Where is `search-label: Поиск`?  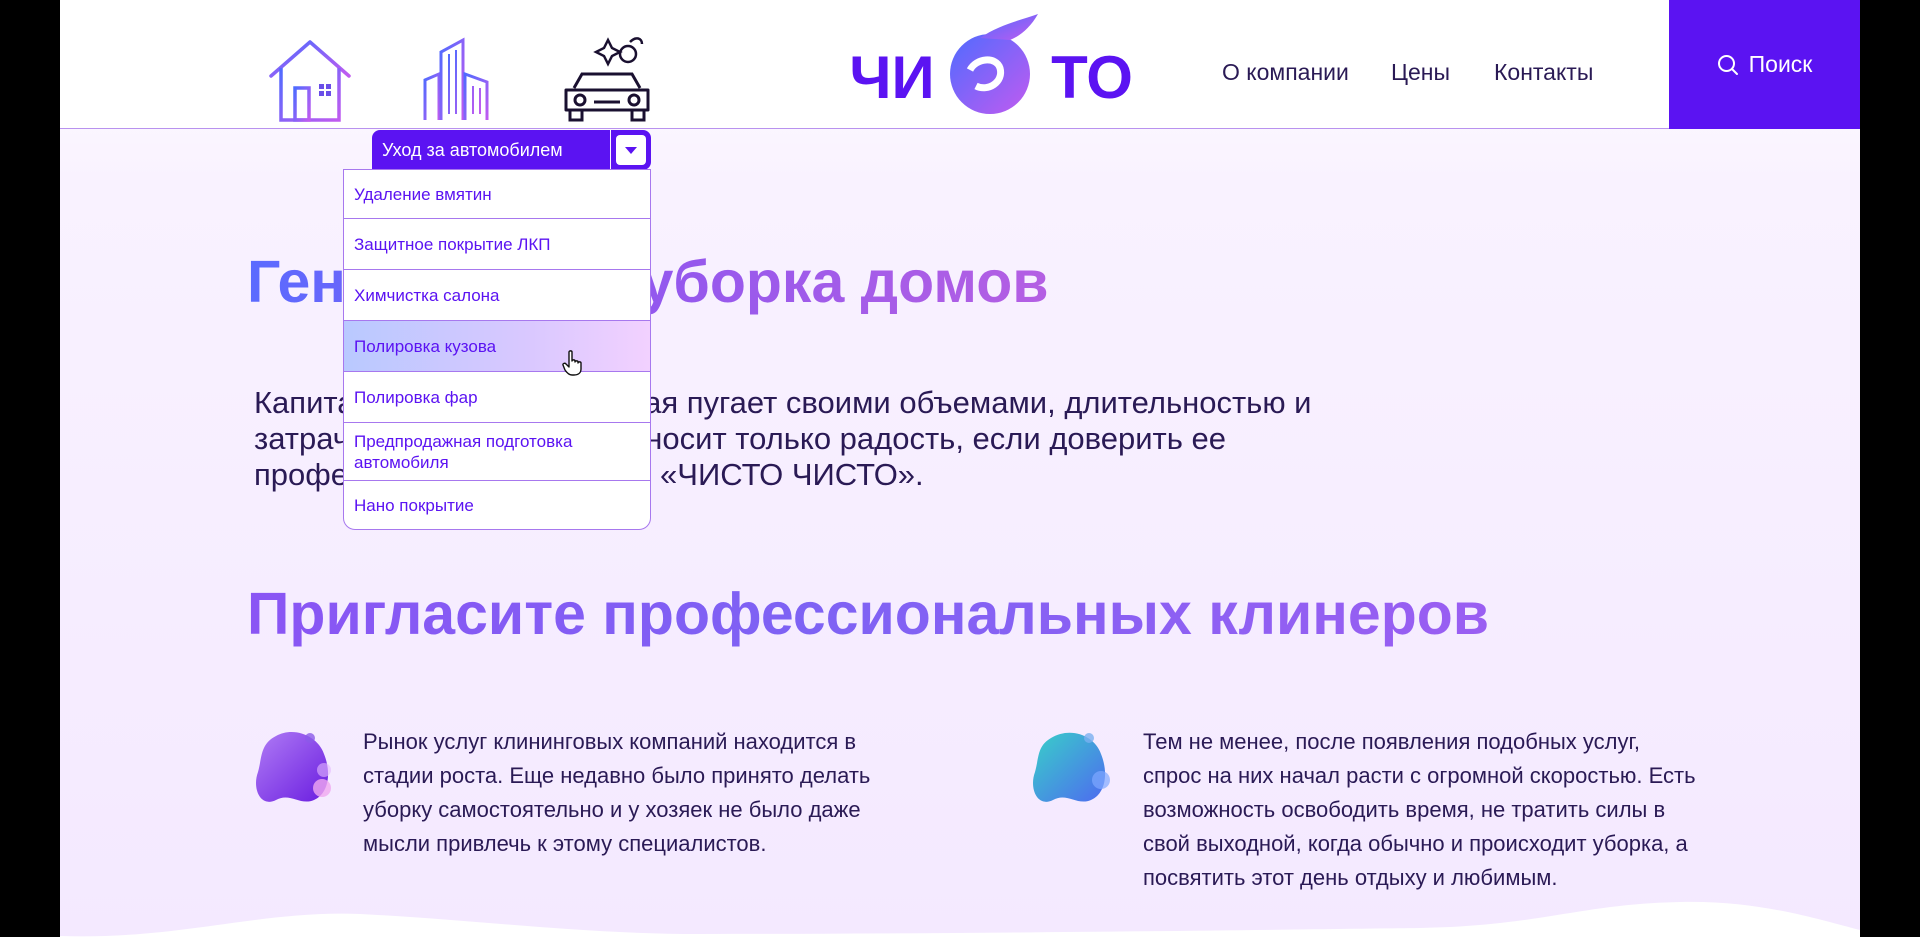
search-label: Поиск is located at coordinates (1780, 64).